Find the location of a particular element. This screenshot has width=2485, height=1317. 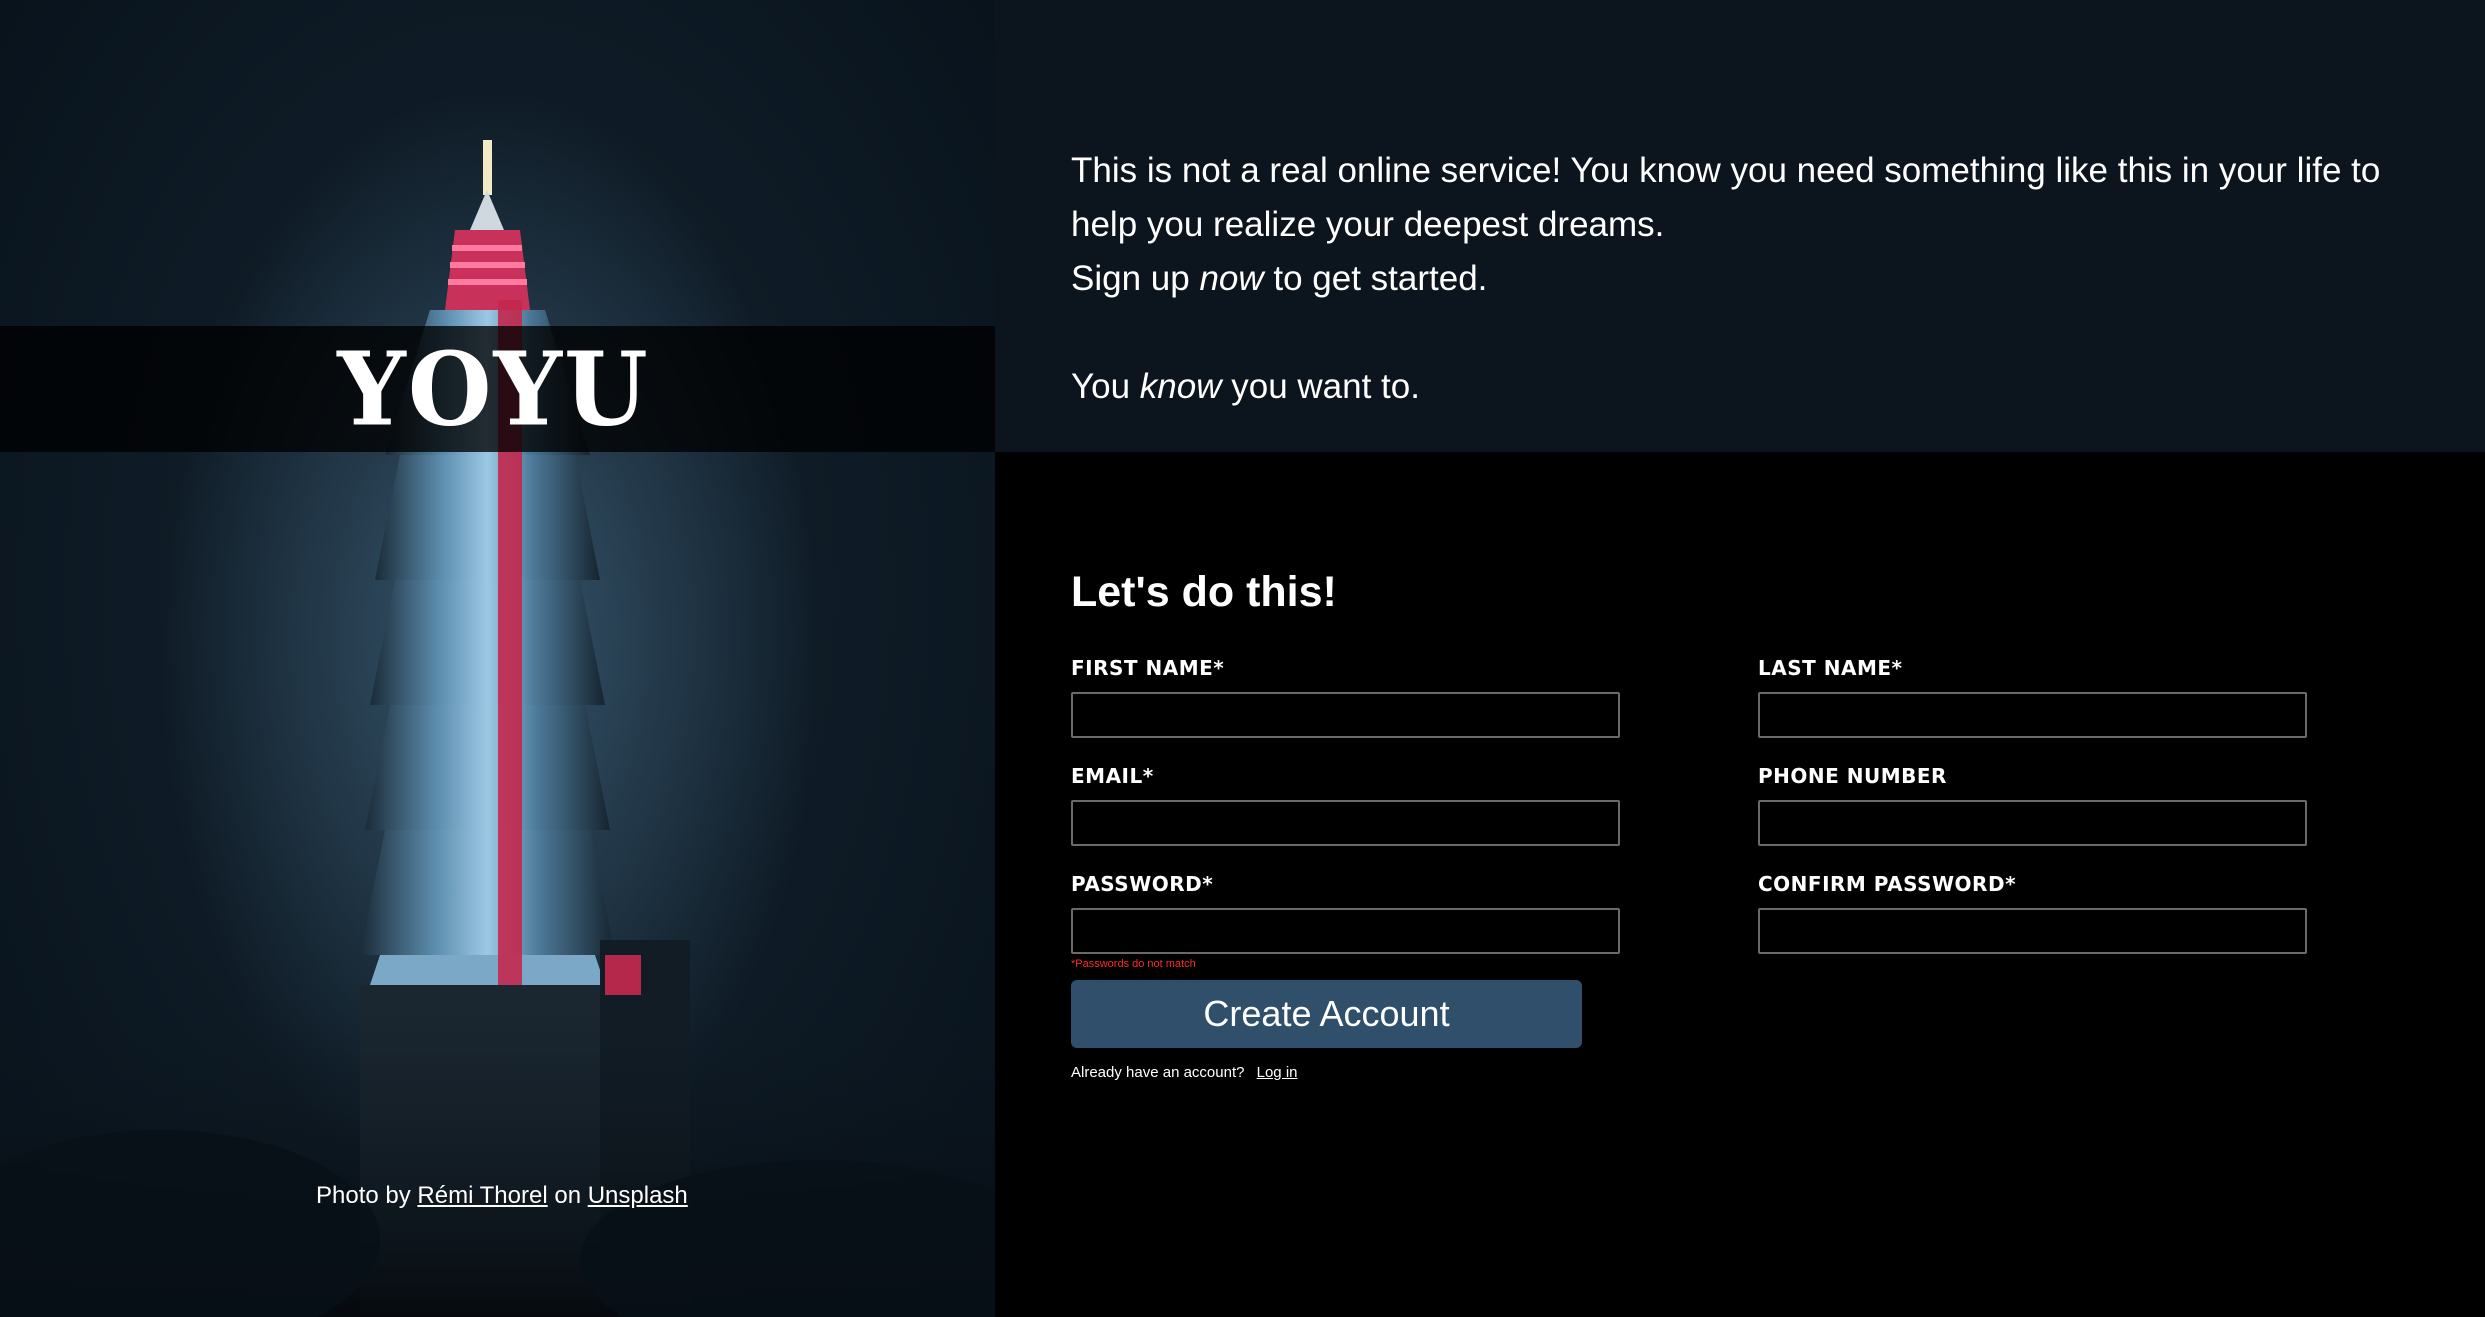

login-link: Log in is located at coordinates (1277, 1072).